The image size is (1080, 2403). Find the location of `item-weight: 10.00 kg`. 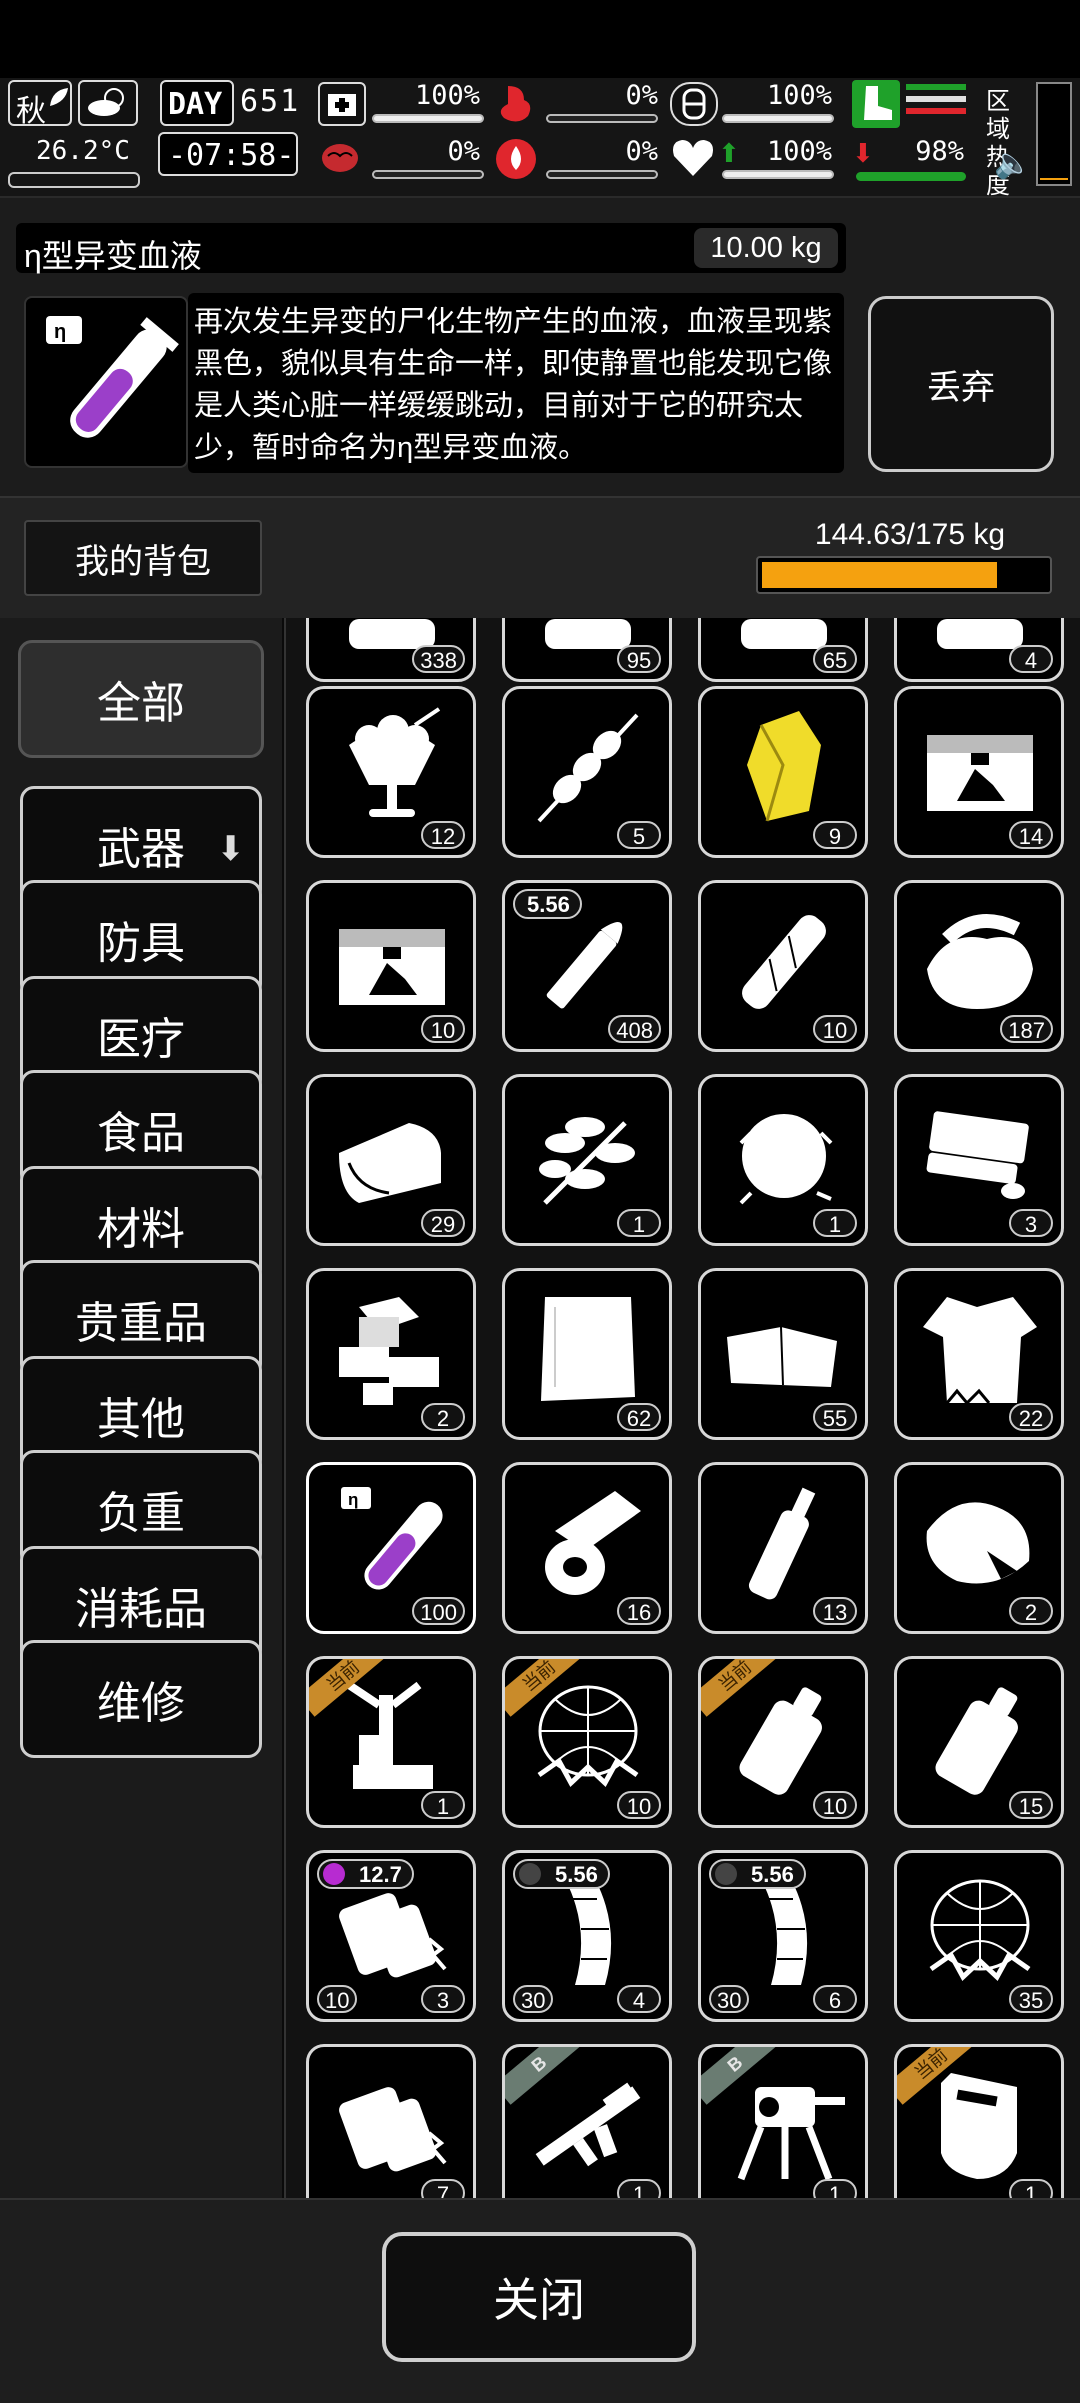

item-weight: 10.00 kg is located at coordinates (766, 248).